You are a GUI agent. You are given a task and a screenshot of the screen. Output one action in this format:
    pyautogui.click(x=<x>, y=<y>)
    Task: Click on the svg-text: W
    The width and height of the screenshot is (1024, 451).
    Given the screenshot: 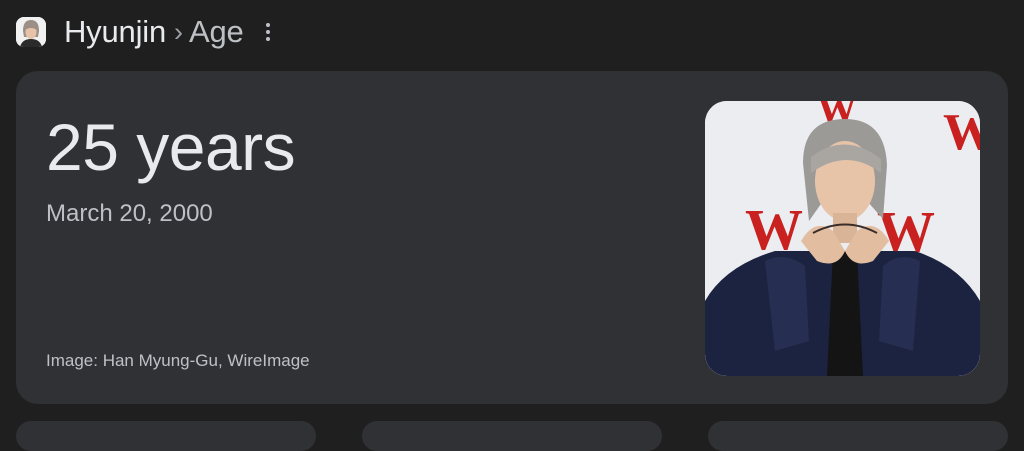 What is the action you would take?
    pyautogui.click(x=961, y=132)
    